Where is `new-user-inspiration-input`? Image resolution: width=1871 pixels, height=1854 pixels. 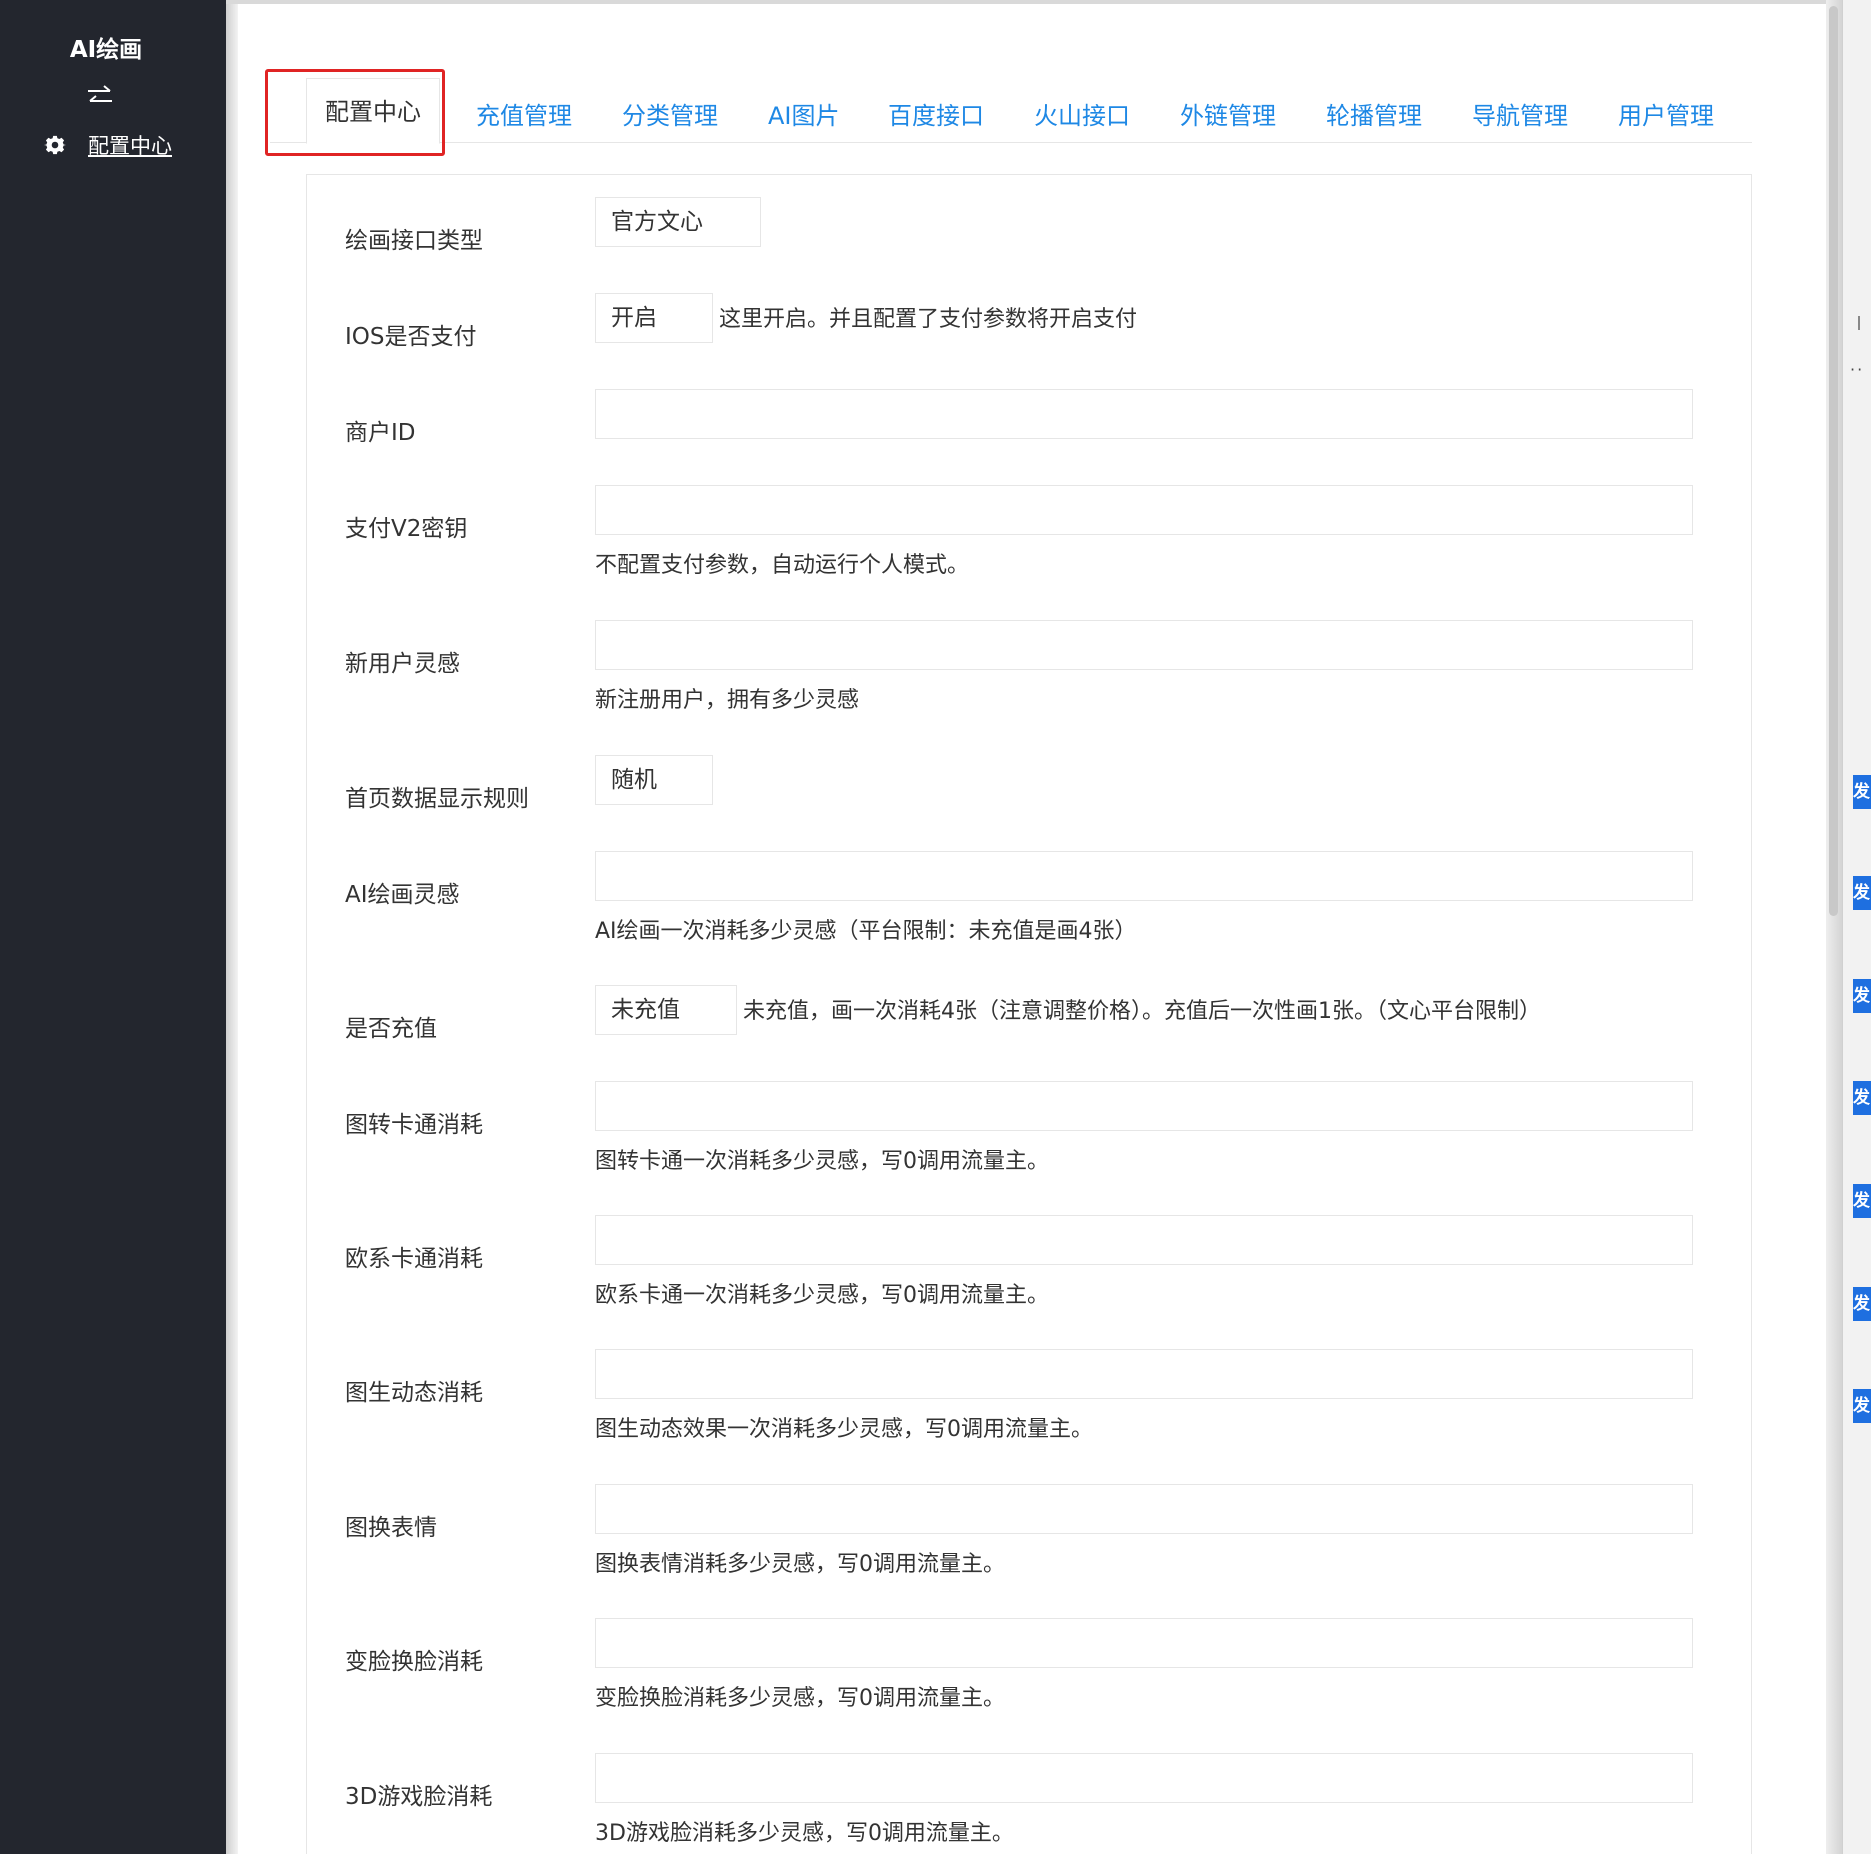 new-user-inspiration-input is located at coordinates (1144, 645).